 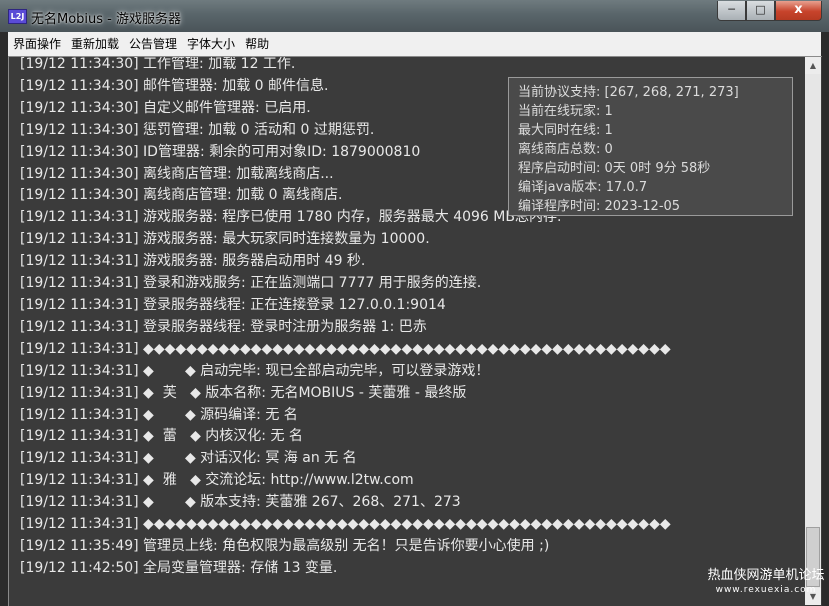 I want to click on watermark: 热血侠网游单机论坛 www.rexuexia.com, so click(x=766, y=582).